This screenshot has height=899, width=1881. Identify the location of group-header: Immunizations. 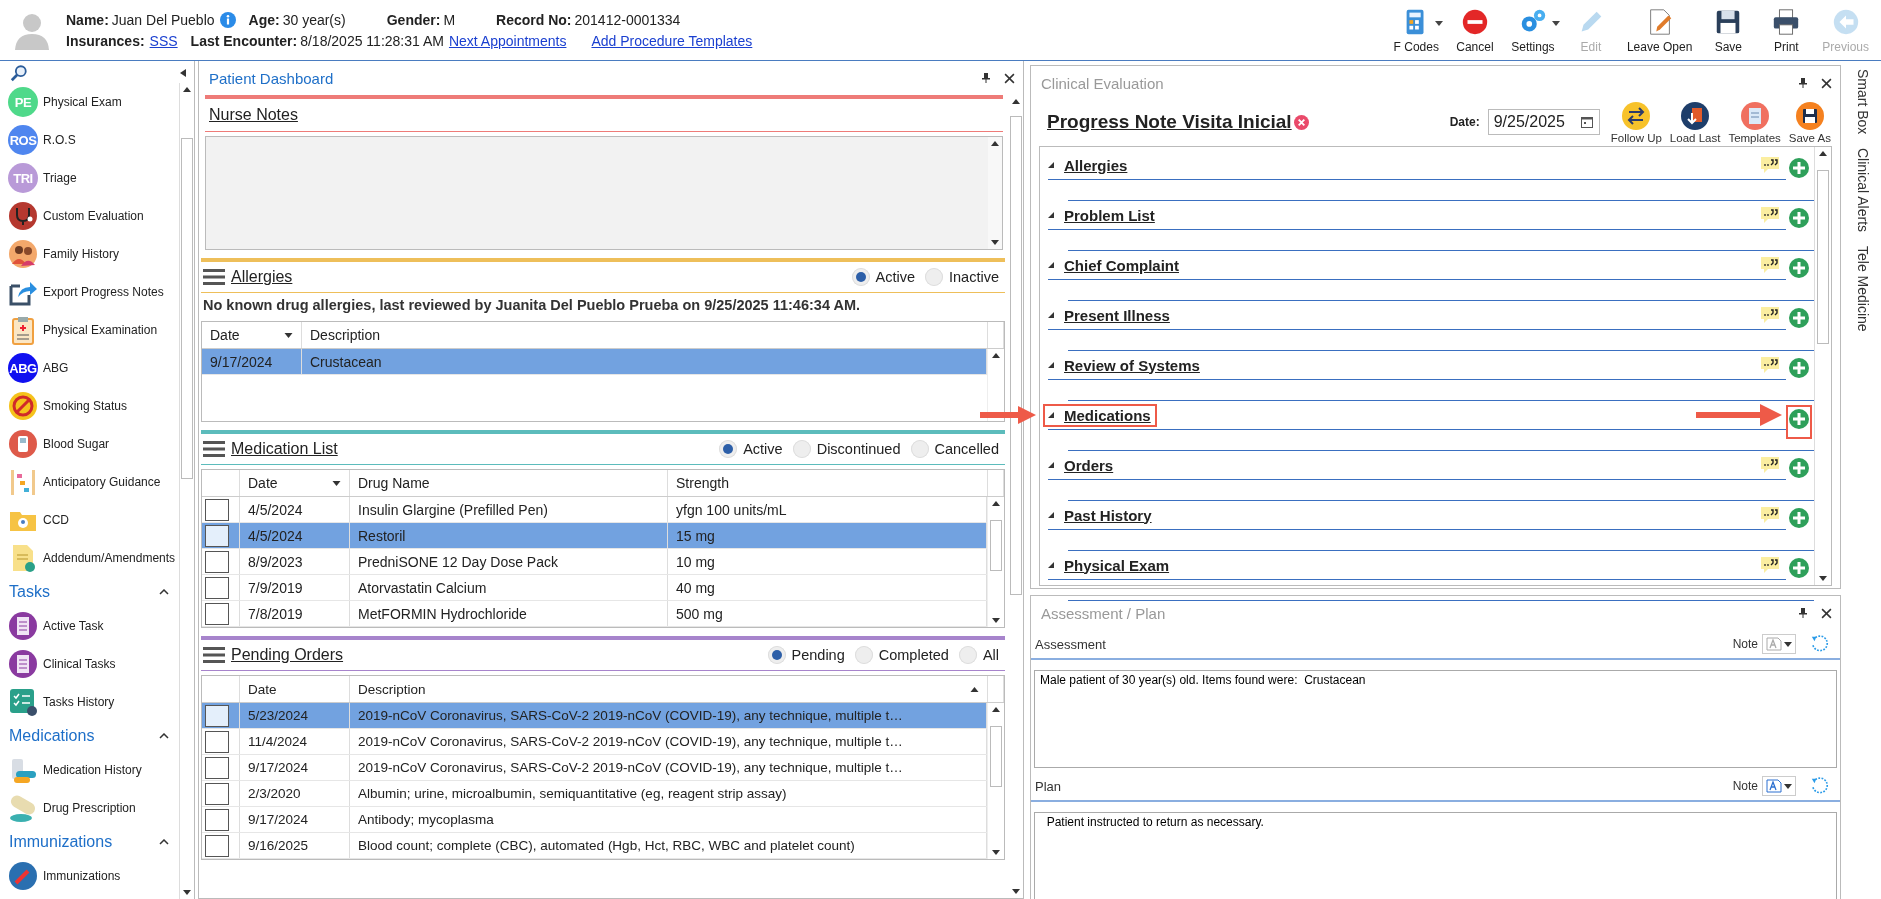
(61, 842).